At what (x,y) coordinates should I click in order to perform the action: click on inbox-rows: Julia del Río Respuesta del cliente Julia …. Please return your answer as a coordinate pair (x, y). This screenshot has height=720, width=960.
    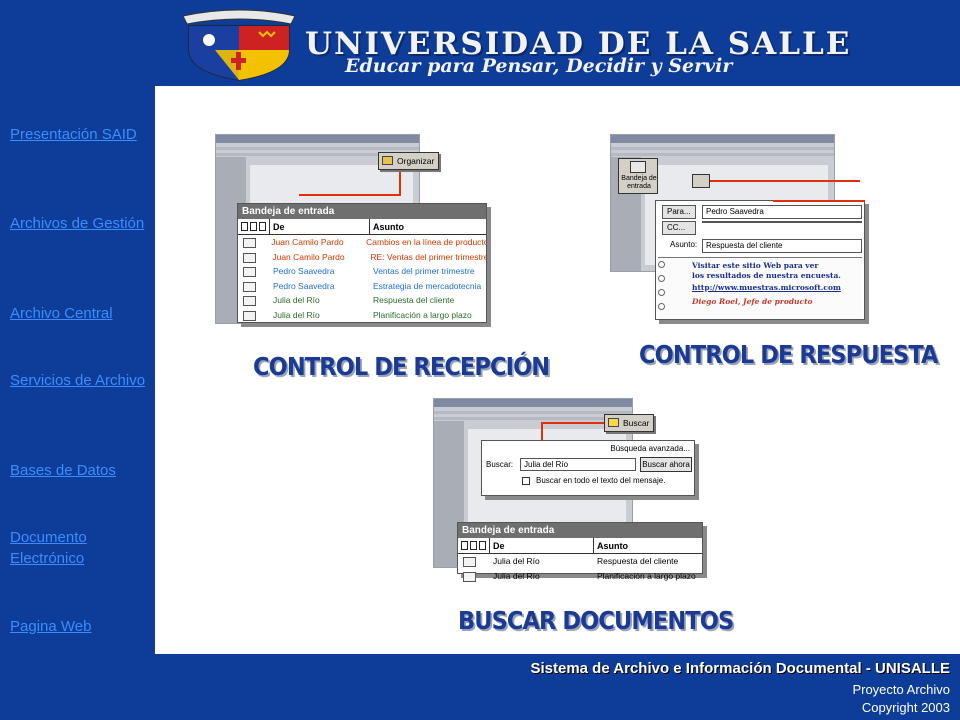
    Looking at the image, I should click on (580, 568).